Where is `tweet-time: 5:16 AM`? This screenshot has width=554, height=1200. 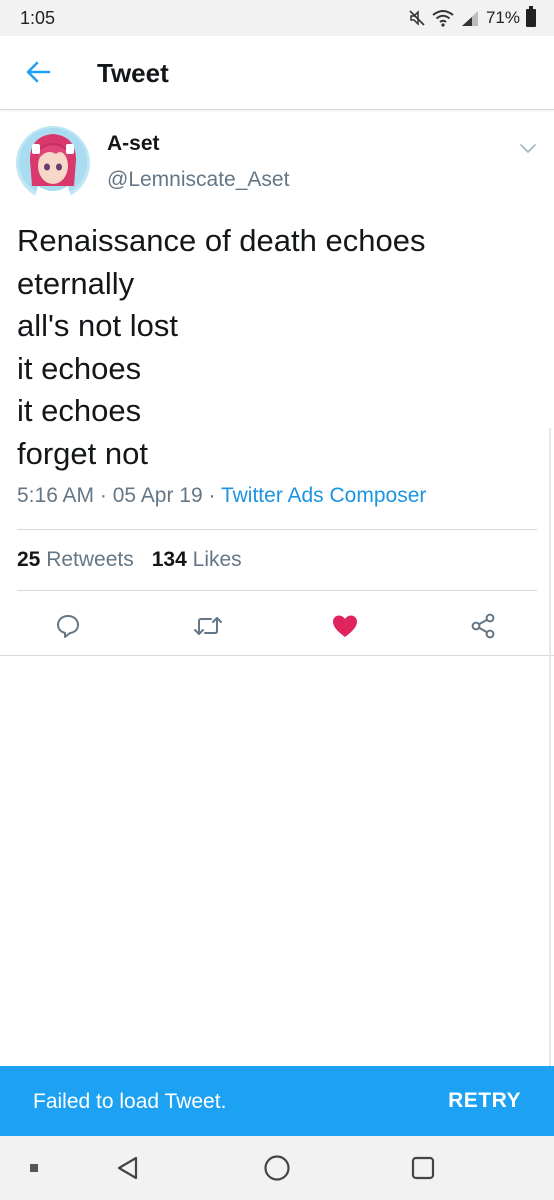
tweet-time: 5:16 AM is located at coordinates (56, 495).